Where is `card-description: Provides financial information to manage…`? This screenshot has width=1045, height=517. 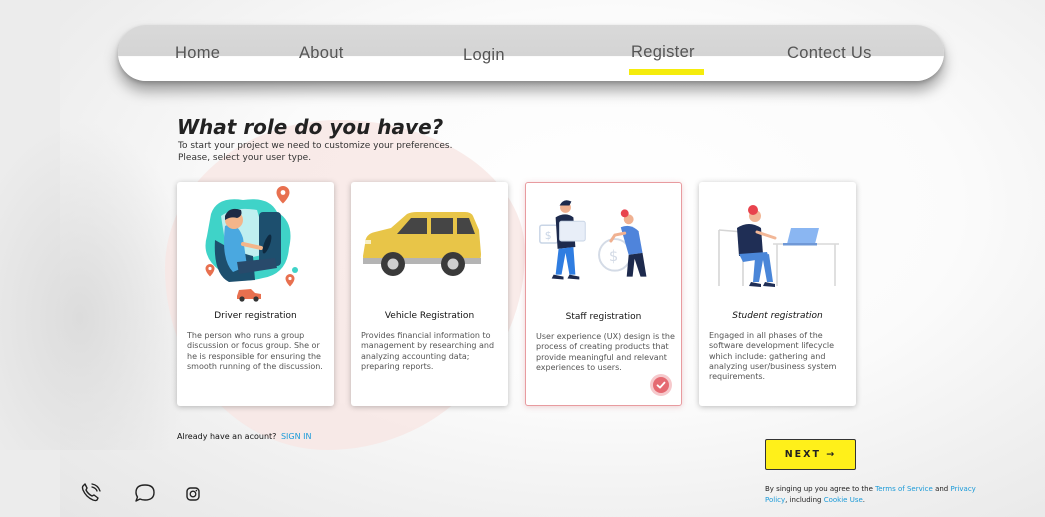
card-description: Provides financial information to manage… is located at coordinates (428, 351).